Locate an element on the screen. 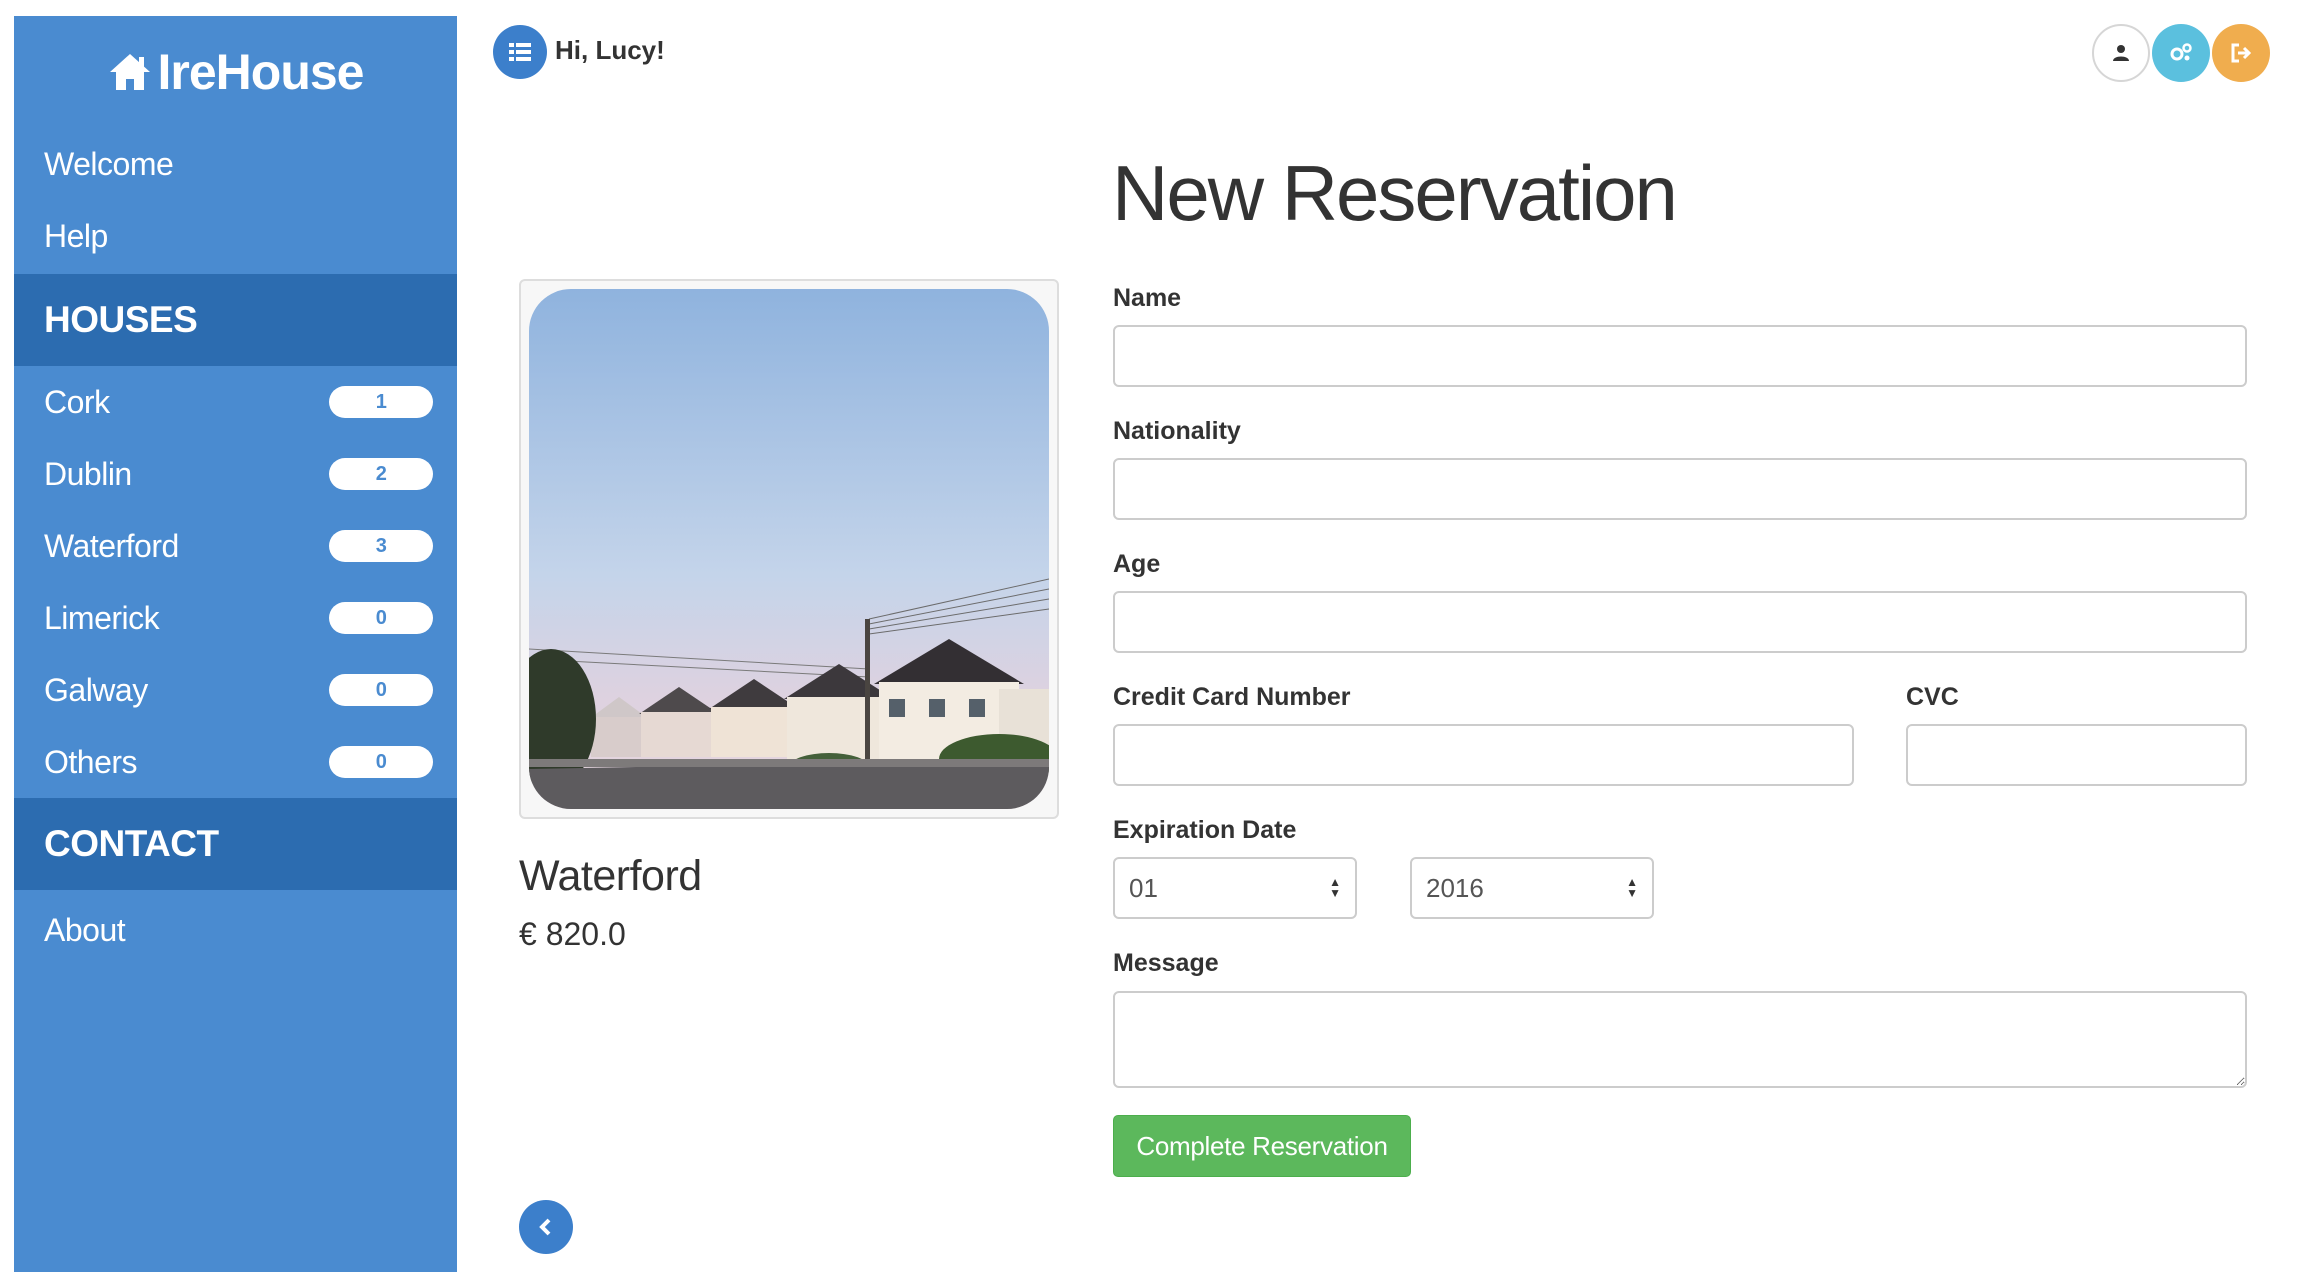 Image resolution: width=2306 pixels, height=1272 pixels. logout-icon is located at coordinates (2241, 53).